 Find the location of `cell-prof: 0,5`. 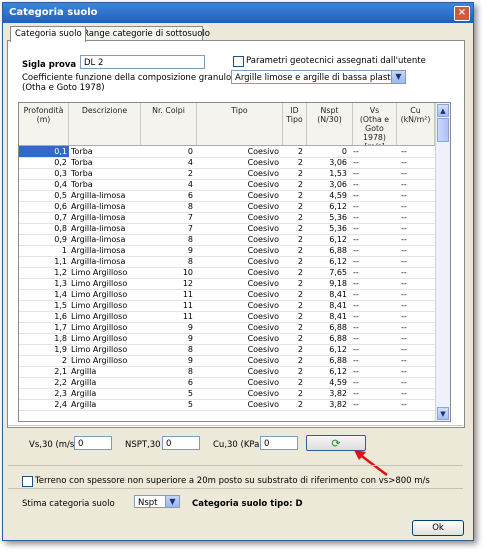

cell-prof: 0,5 is located at coordinates (44, 195).